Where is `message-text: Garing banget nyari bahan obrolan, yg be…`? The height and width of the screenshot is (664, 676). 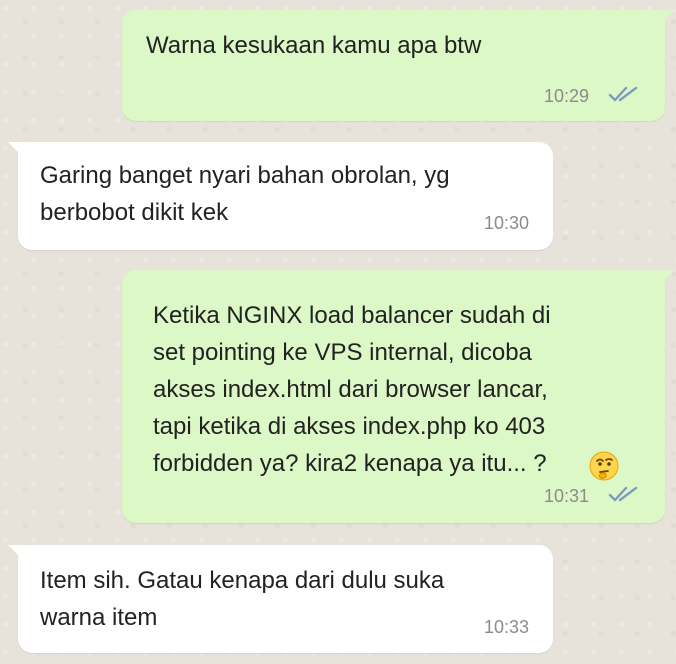 message-text: Garing banget nyari bahan obrolan, yg be… is located at coordinates (245, 194).